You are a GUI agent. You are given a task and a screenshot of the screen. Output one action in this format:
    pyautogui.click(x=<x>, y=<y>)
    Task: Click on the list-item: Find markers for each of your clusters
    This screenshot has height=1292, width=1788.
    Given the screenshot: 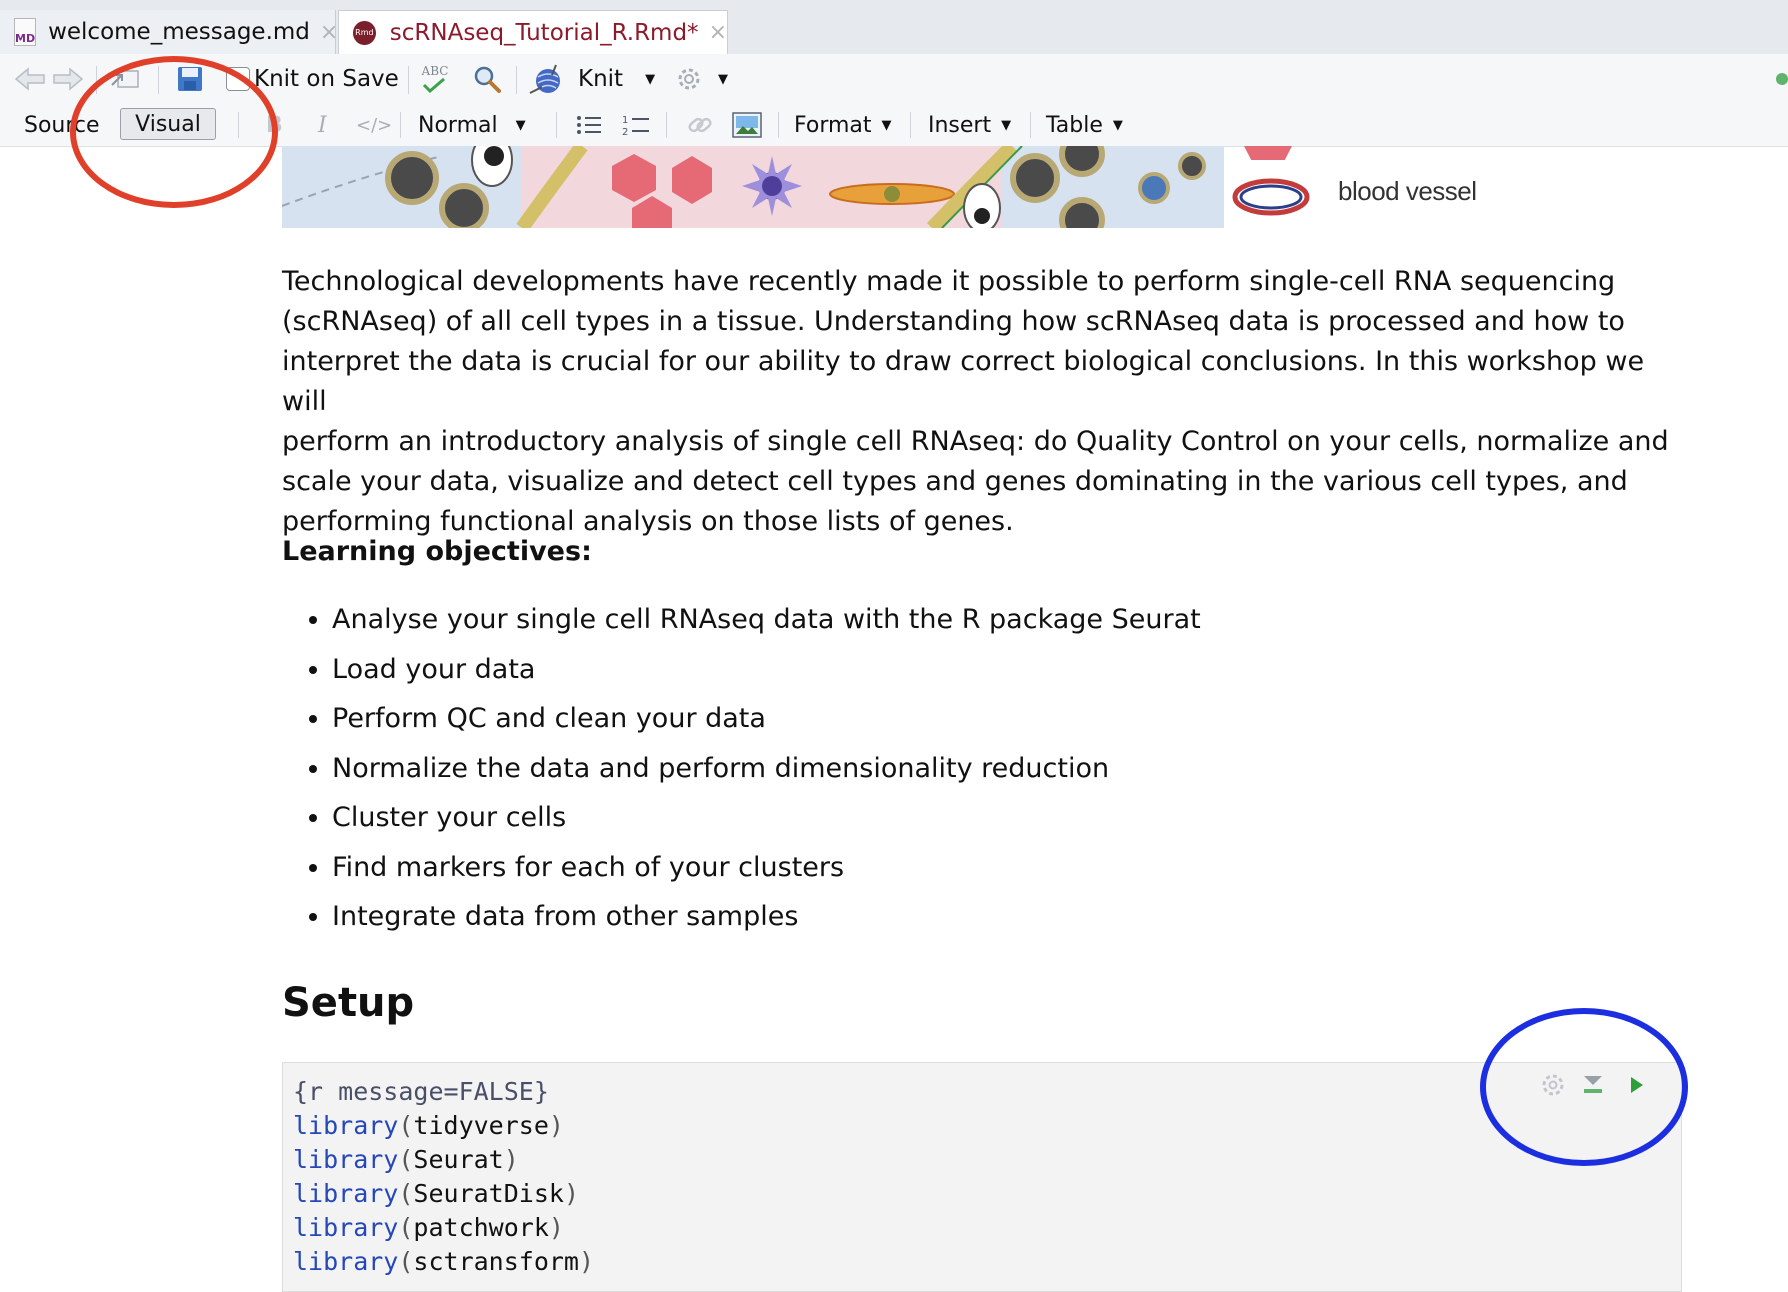 What is the action you would take?
    pyautogui.click(x=766, y=871)
    